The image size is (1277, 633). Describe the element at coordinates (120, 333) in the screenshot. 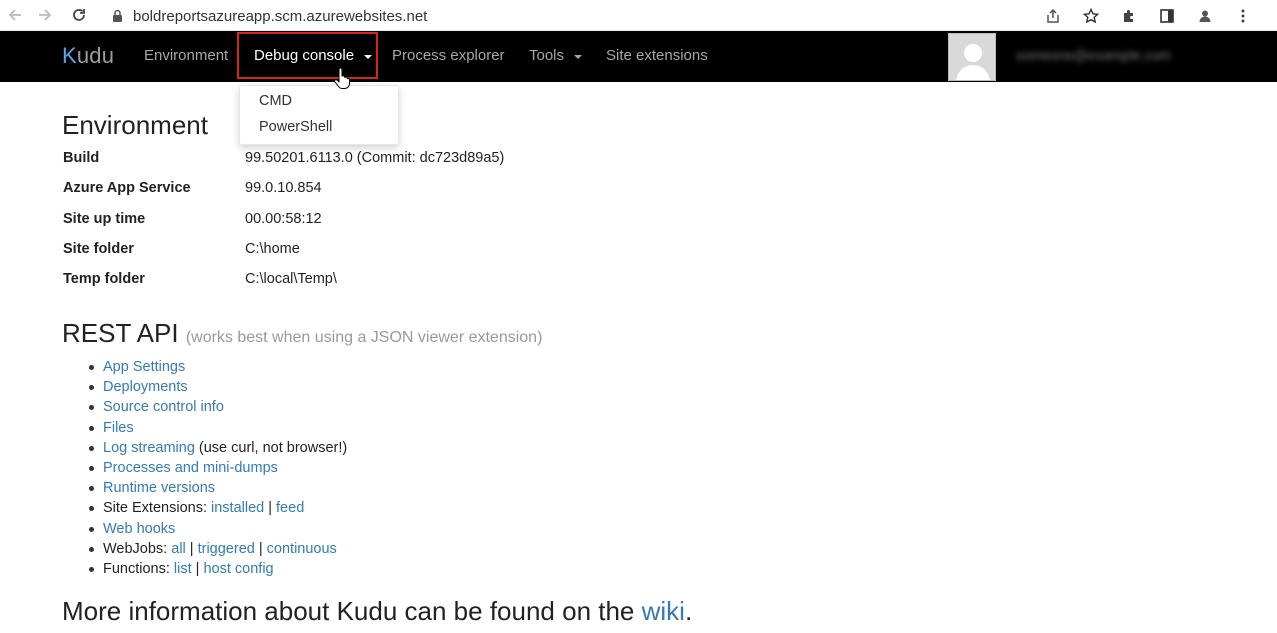

I see `rest-api-title: REST API` at that location.